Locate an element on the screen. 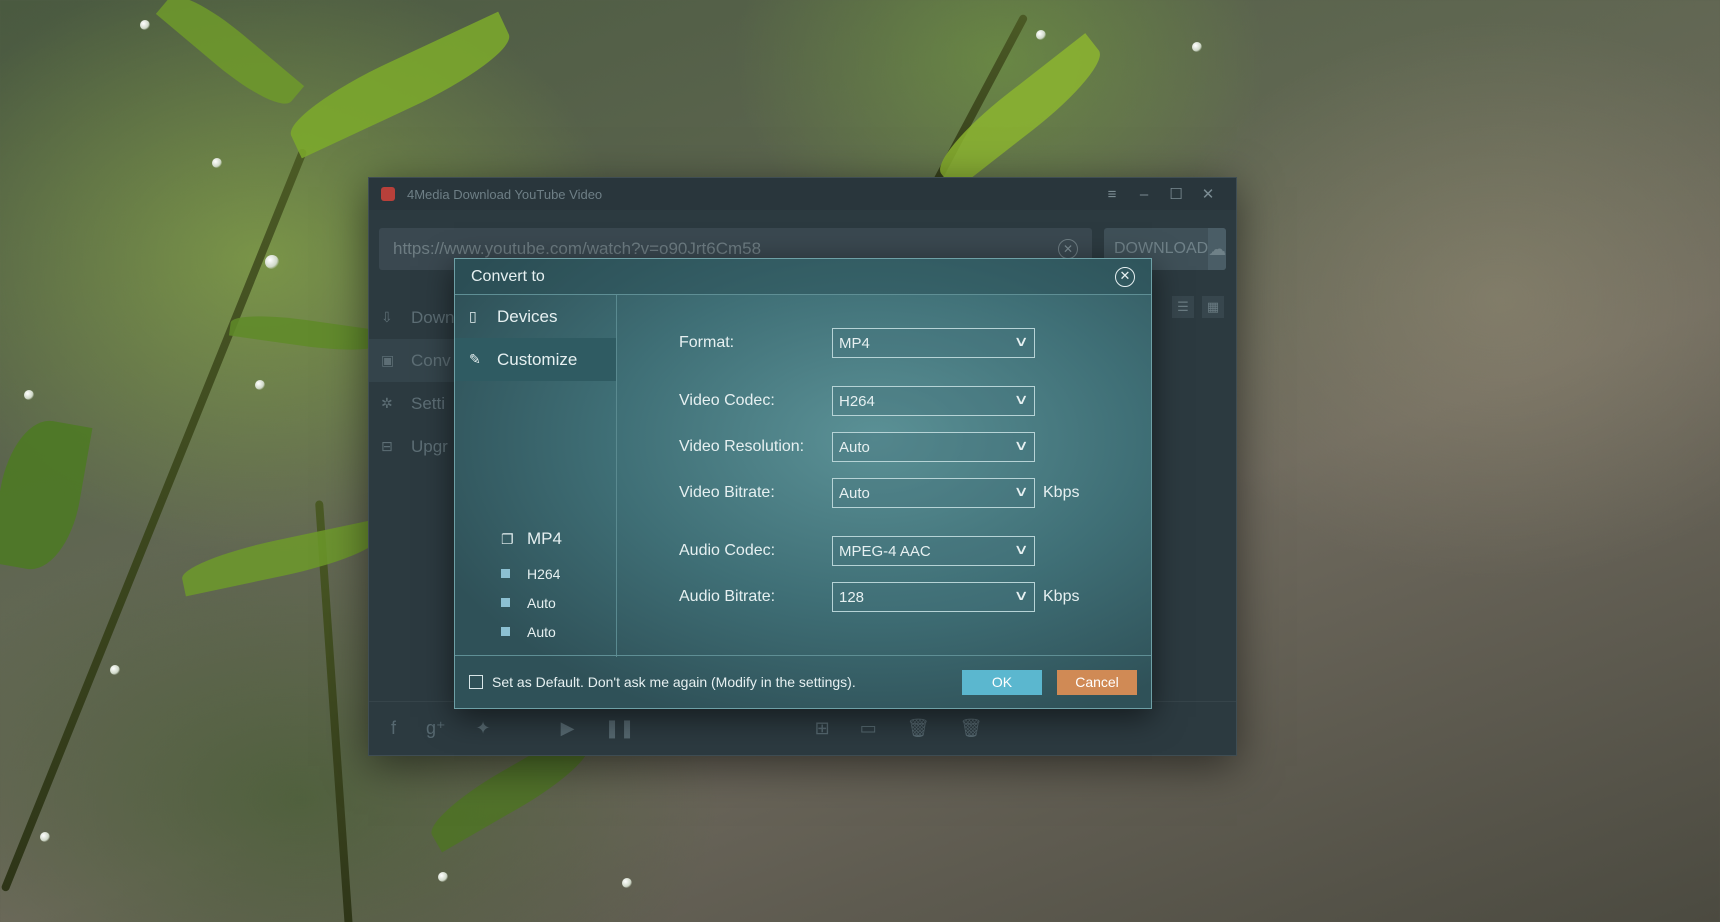 Image resolution: width=1720 pixels, height=922 pixels. video-codec-value: H264 is located at coordinates (857, 401).